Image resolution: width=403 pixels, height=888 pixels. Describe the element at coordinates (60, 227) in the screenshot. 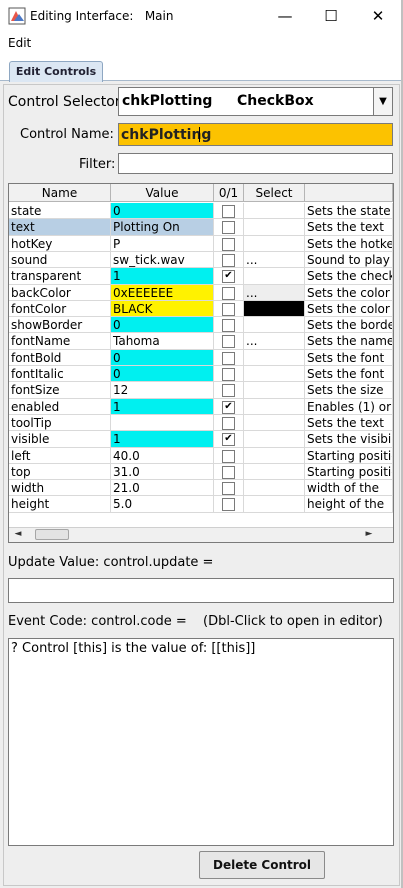

I see `property-name-cell: text` at that location.